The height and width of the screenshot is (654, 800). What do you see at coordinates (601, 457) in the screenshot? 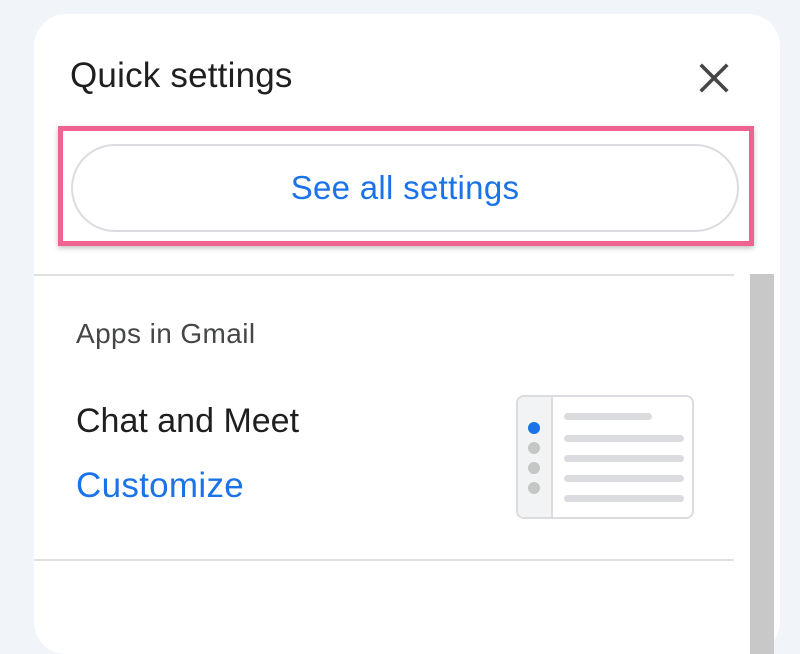
I see `layout-illustration-icon` at bounding box center [601, 457].